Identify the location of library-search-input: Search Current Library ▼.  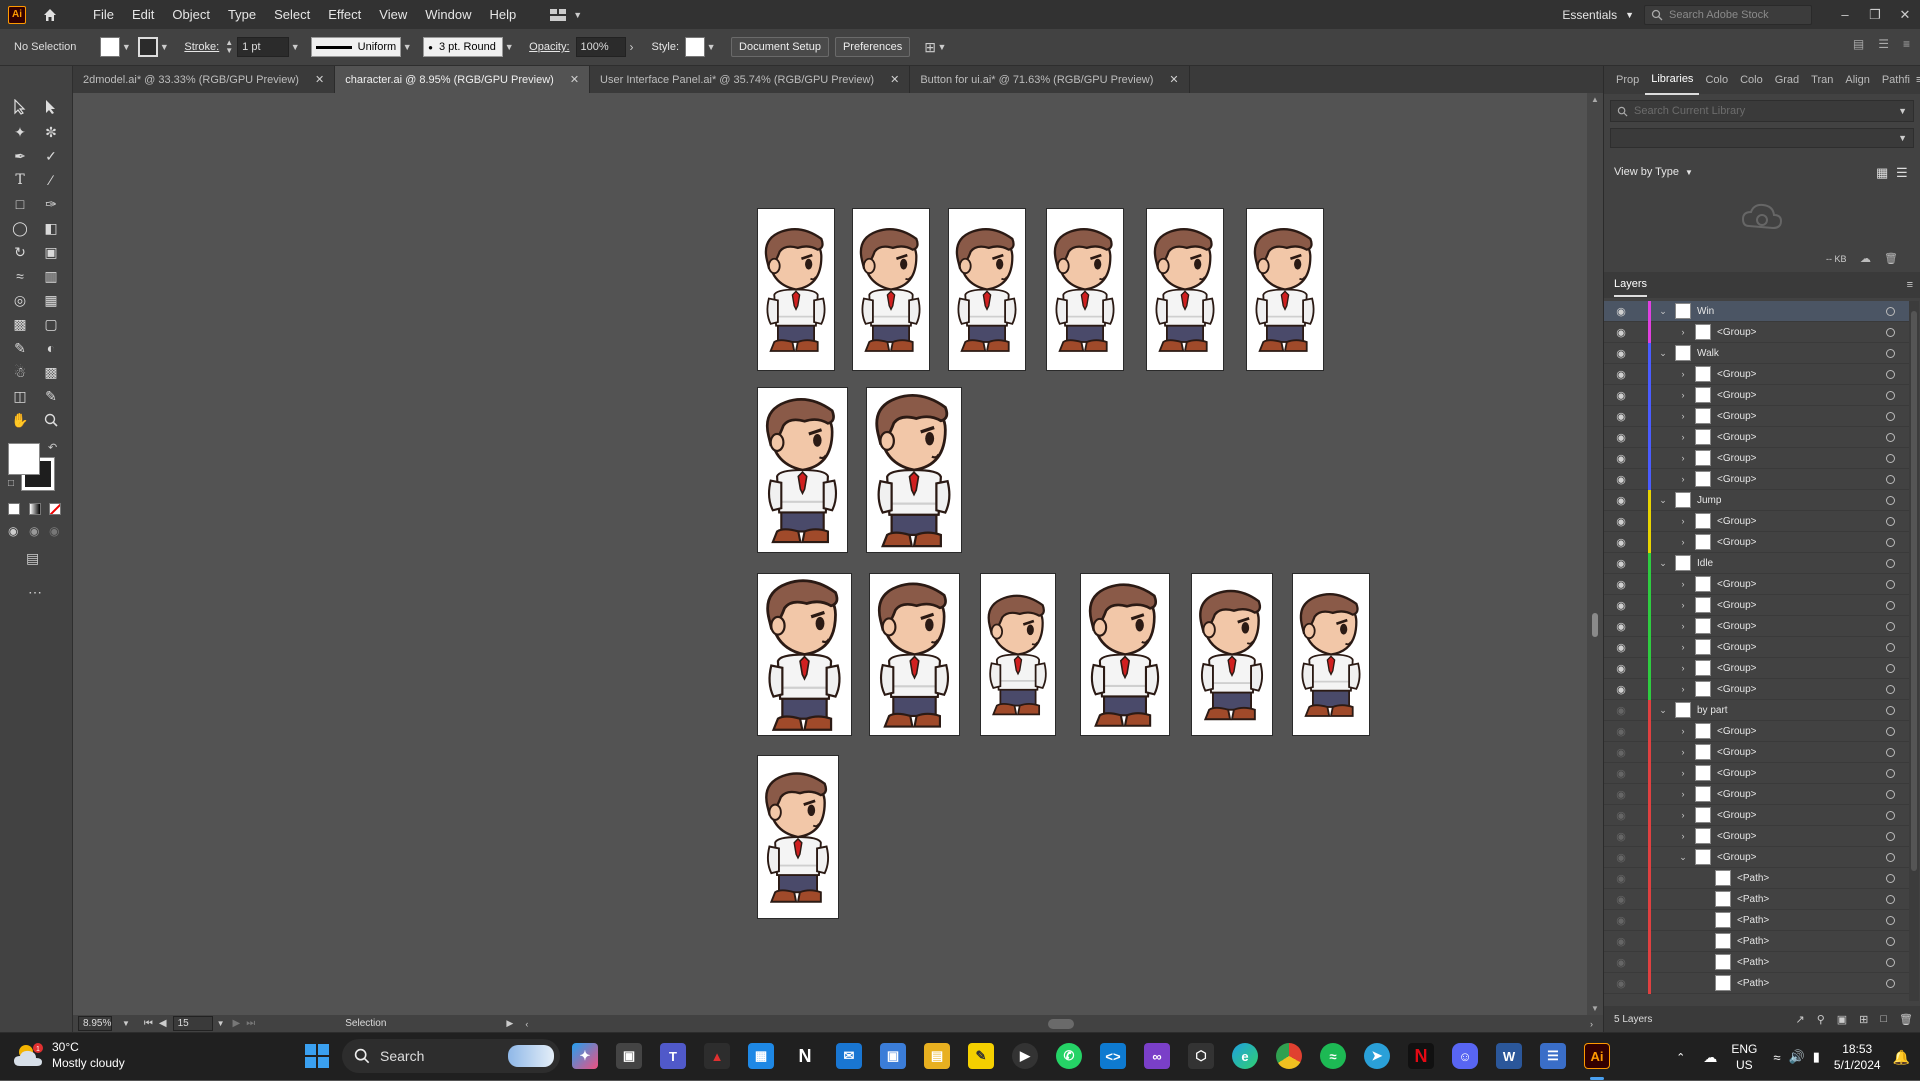
(1762, 111).